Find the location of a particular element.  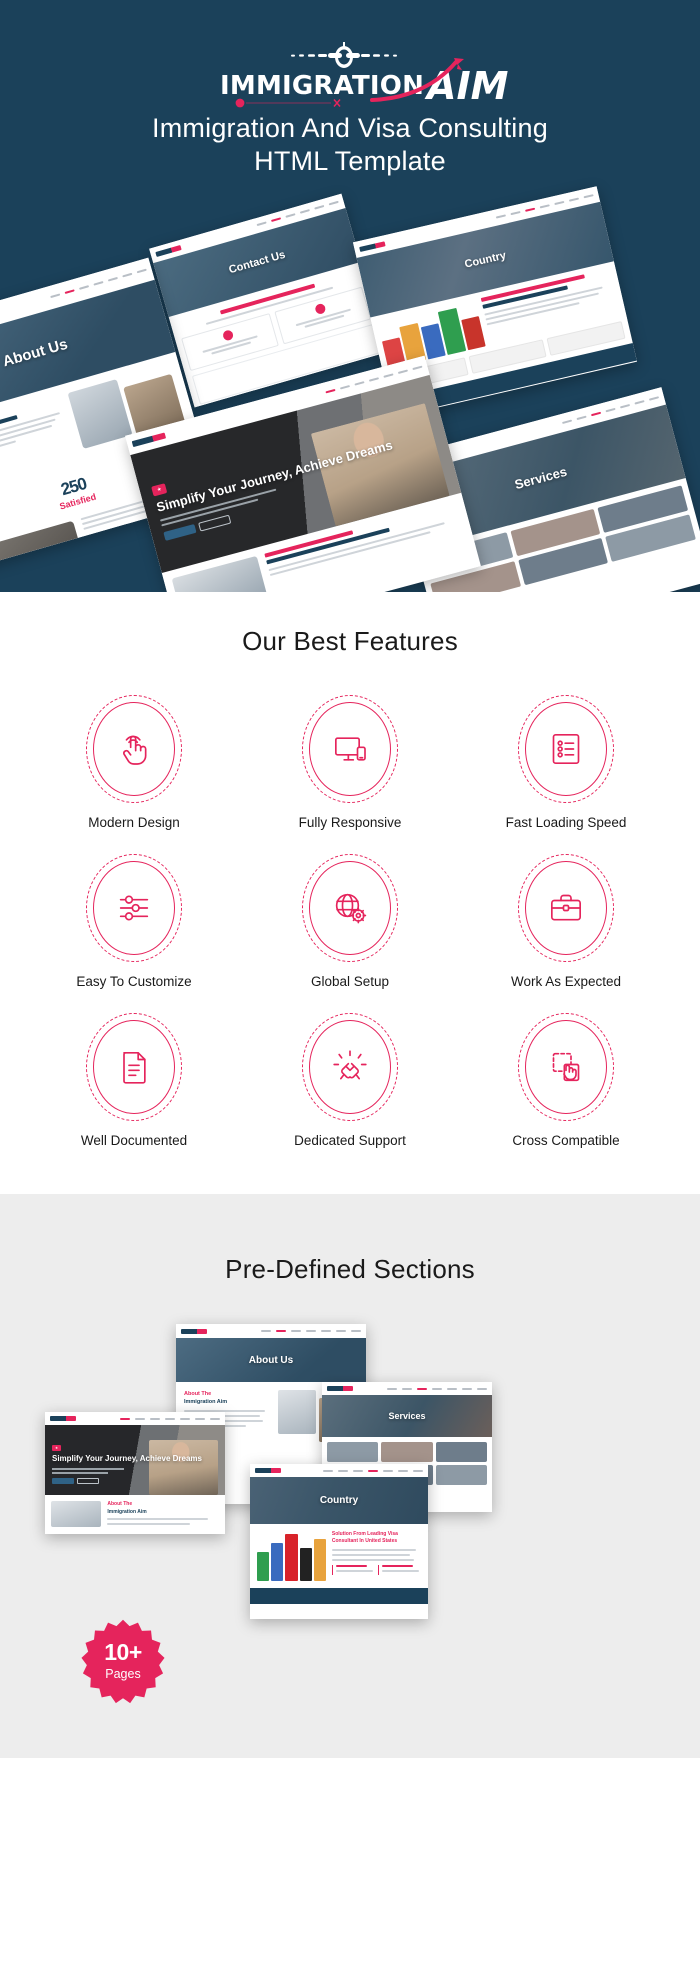

feature-item-modern-design: Modern Design is located at coordinates (134, 762).